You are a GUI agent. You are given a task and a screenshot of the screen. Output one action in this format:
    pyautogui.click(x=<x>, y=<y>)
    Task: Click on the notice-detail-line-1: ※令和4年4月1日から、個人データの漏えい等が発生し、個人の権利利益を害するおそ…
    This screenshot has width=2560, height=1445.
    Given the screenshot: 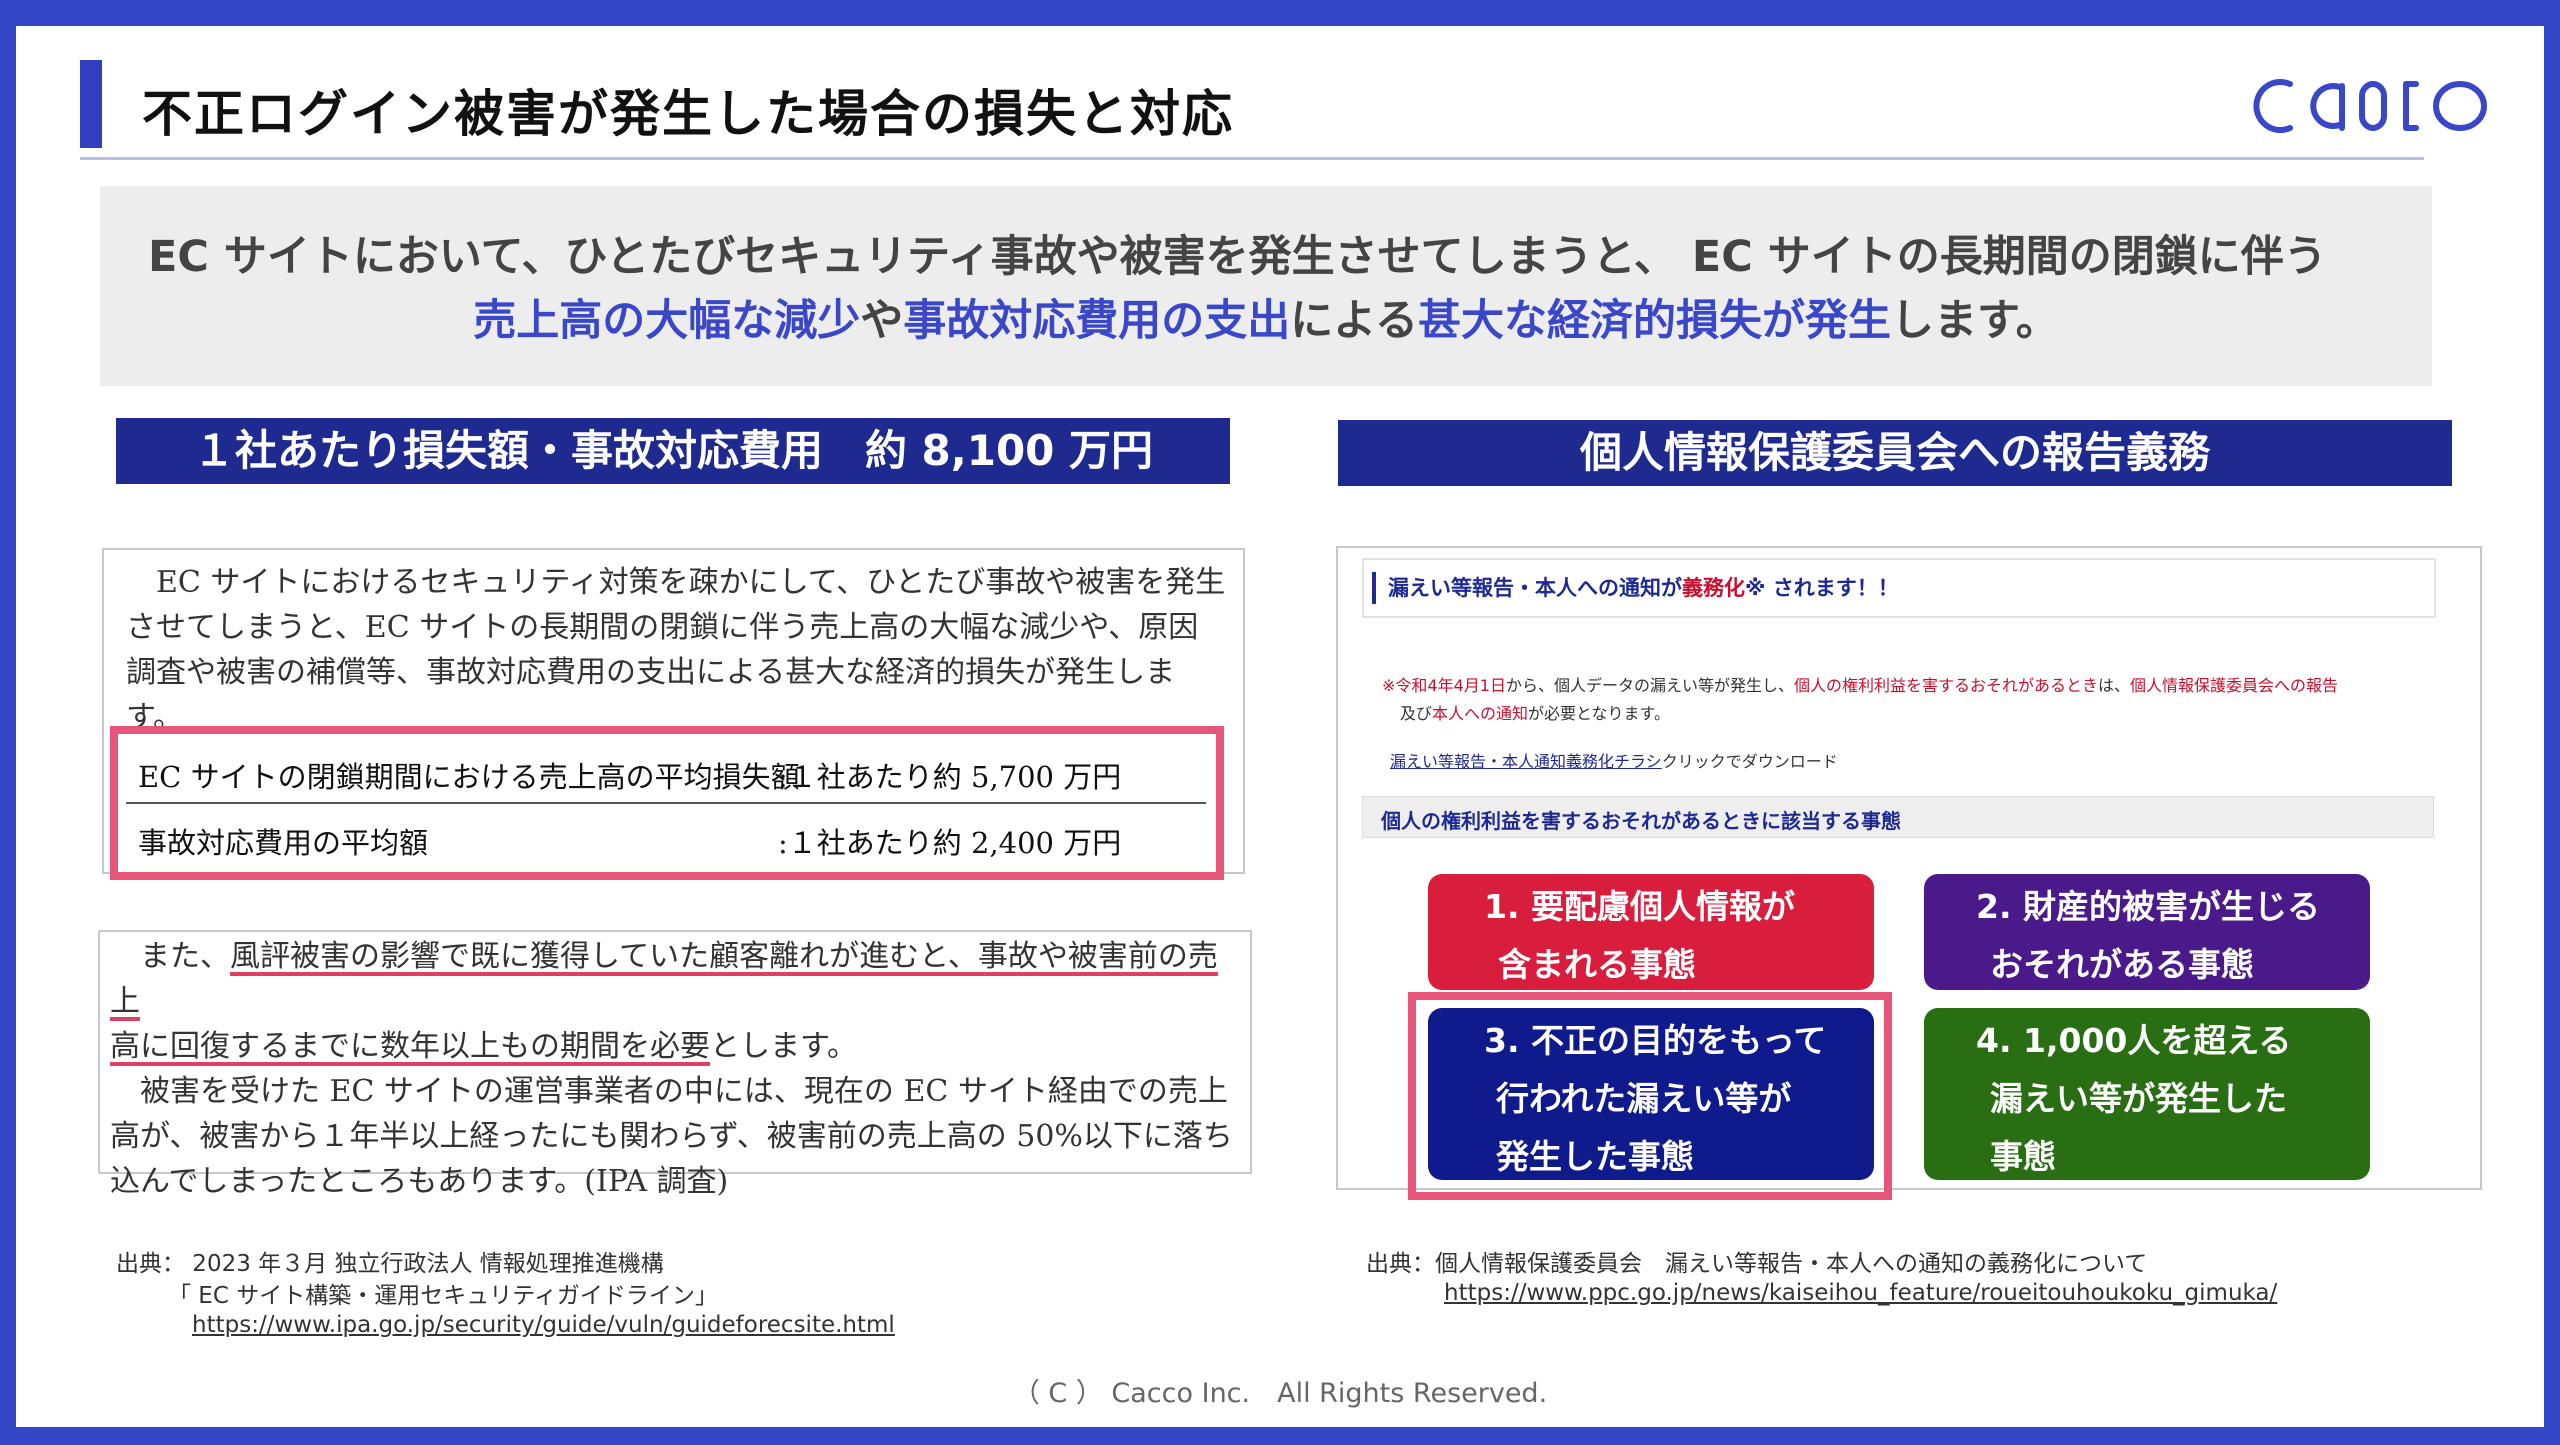 What is the action you would take?
    pyautogui.click(x=1860, y=684)
    